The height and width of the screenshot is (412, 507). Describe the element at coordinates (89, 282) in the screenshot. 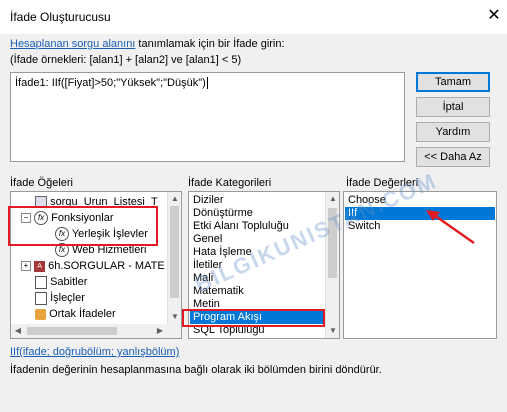

I see `tree-item-constants: Sabitler` at that location.